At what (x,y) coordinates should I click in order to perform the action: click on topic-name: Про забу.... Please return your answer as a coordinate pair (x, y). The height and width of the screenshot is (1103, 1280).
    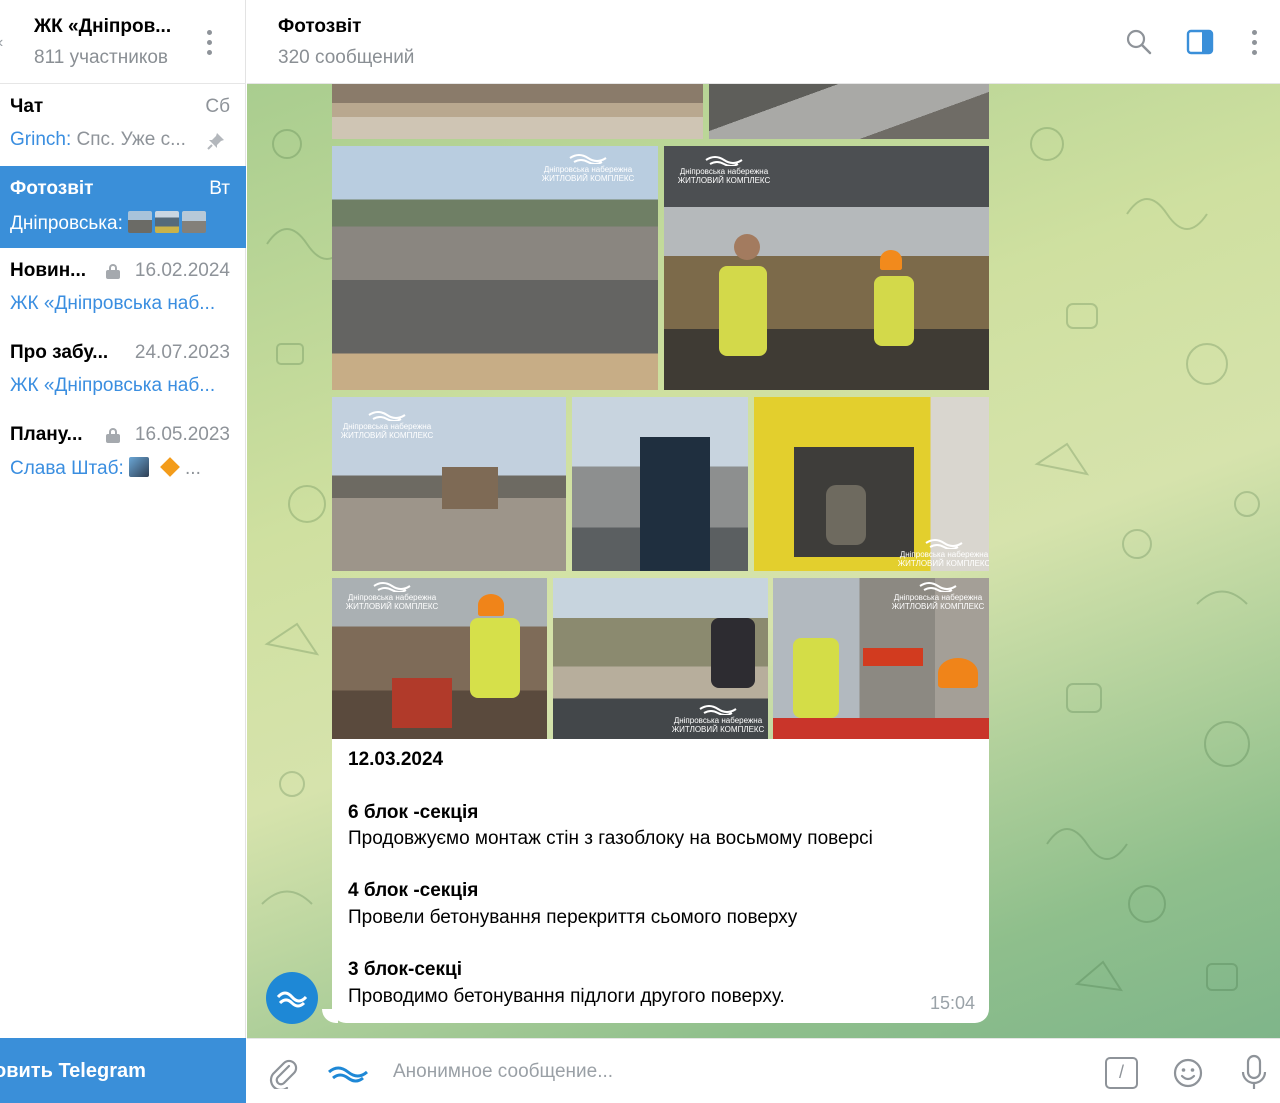
    Looking at the image, I should click on (59, 352).